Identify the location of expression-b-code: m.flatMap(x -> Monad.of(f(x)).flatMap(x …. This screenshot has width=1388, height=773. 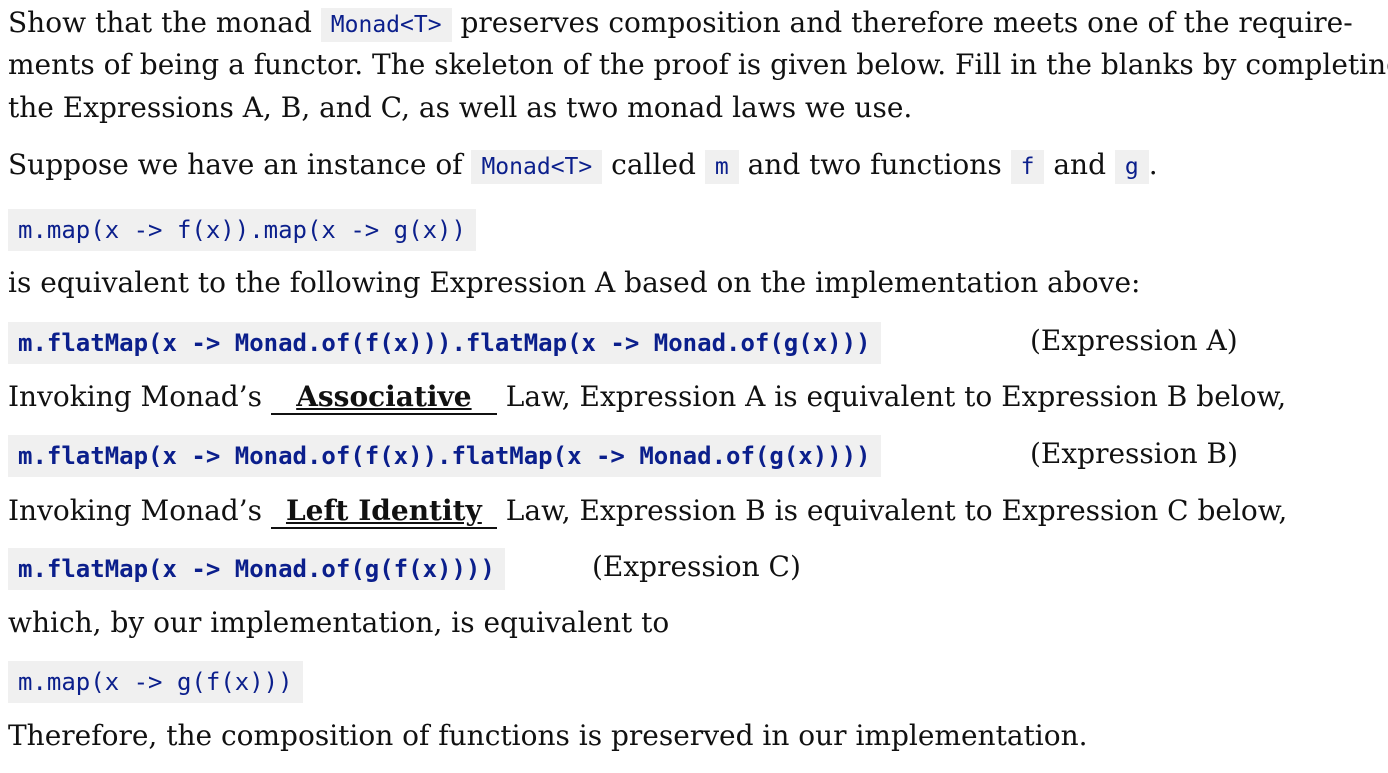
(444, 456).